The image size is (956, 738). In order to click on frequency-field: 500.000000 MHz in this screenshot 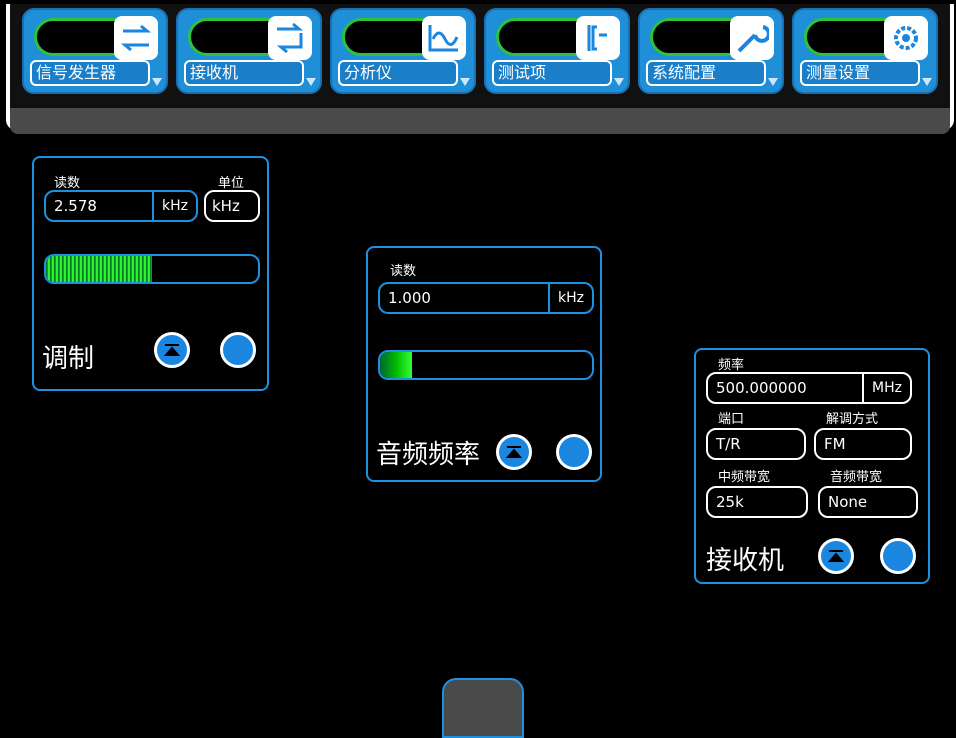, I will do `click(809, 388)`.